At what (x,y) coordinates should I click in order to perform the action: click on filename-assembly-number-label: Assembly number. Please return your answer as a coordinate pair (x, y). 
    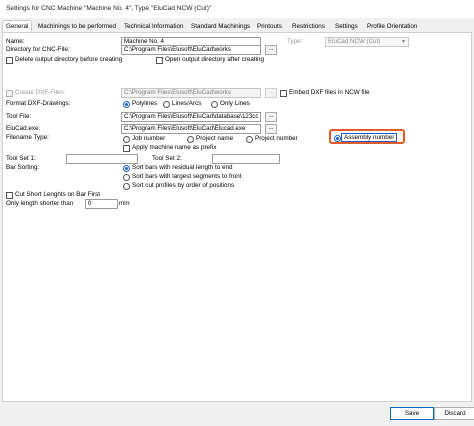
    Looking at the image, I should click on (369, 137).